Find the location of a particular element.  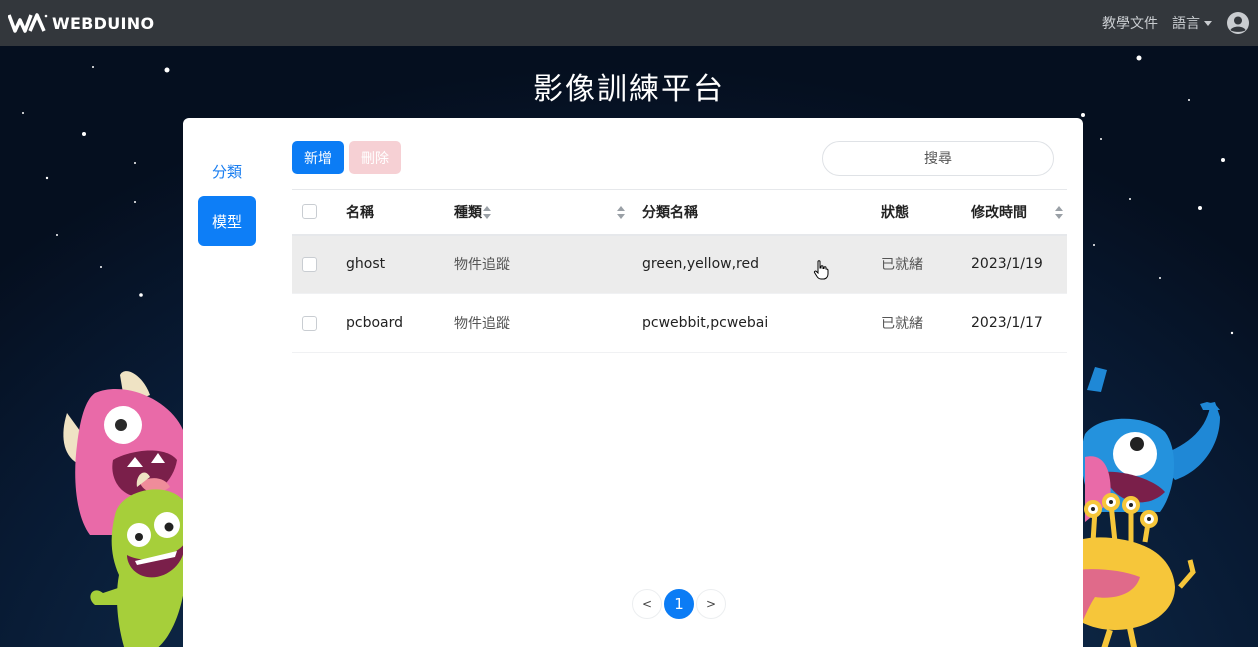

next-page-button: > is located at coordinates (711, 604).